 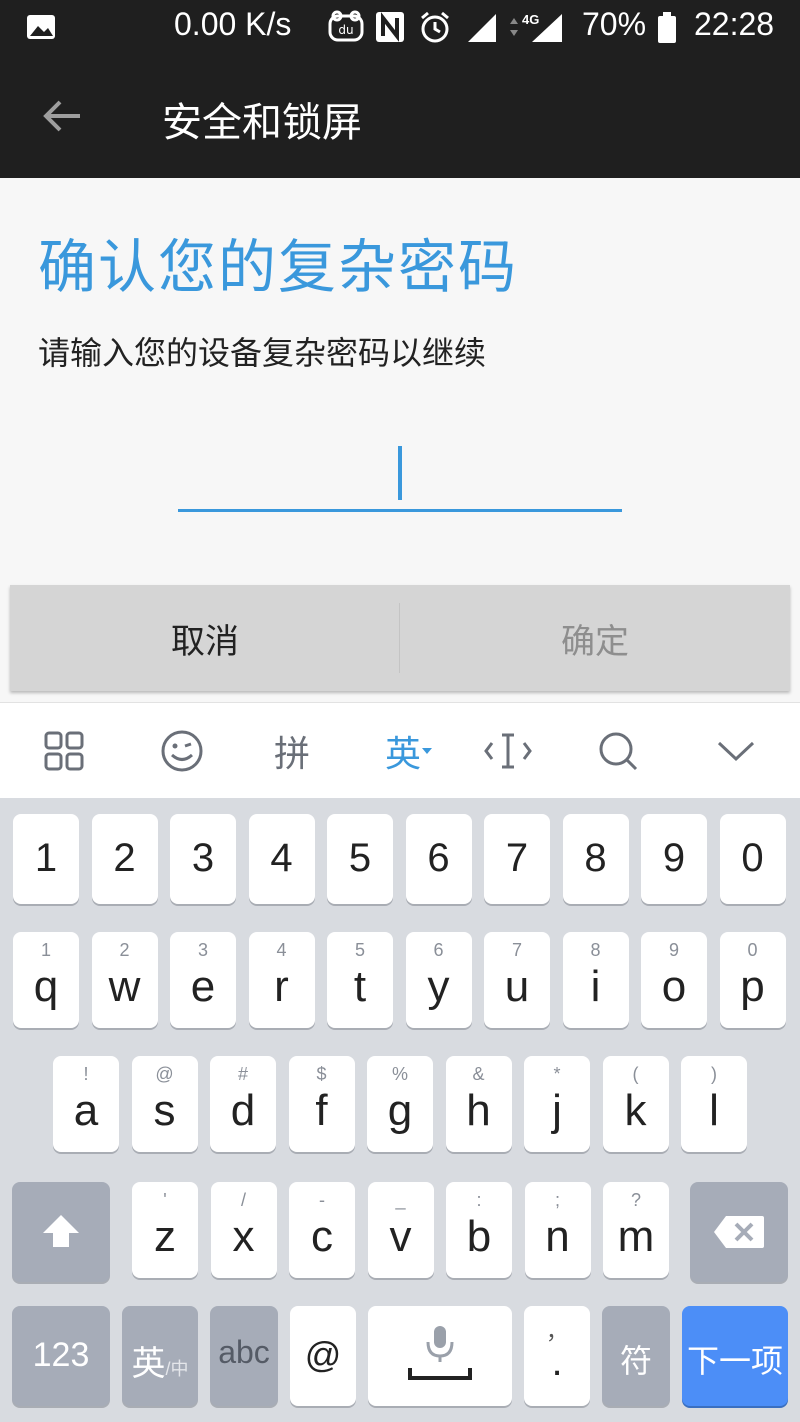 I want to click on key-e: 3e, so click(x=203, y=980).